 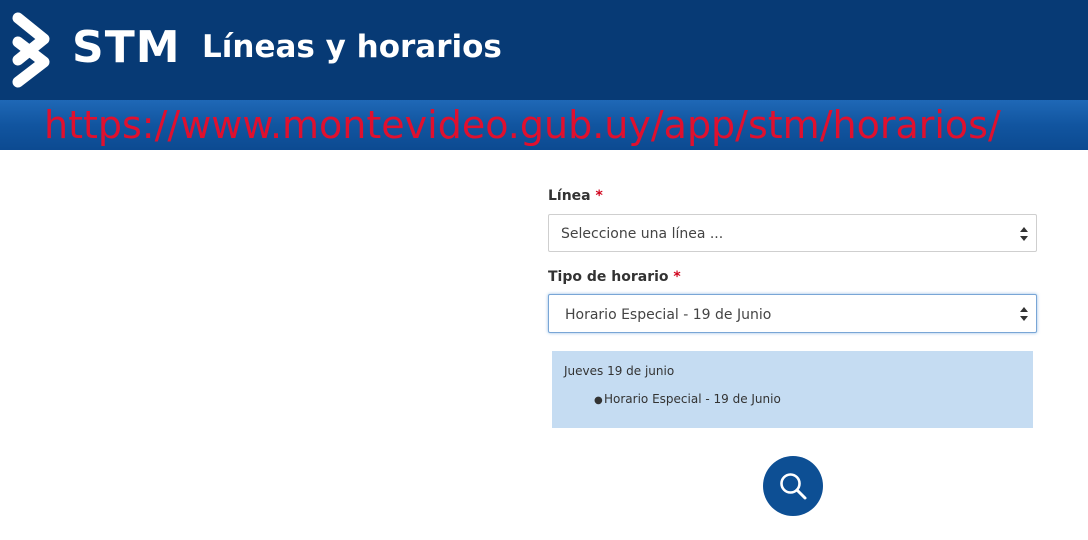 I want to click on list-item: ●Horario Especial - 19 de Junio, so click(x=687, y=400).